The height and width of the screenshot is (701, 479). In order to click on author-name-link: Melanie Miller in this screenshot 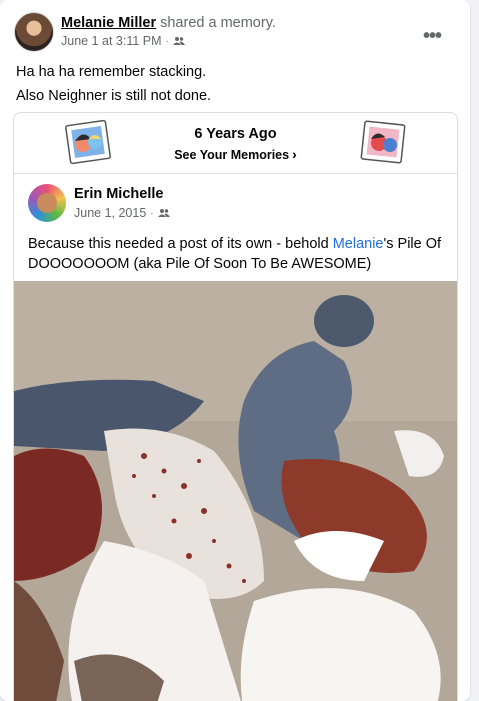, I will do `click(108, 23)`.